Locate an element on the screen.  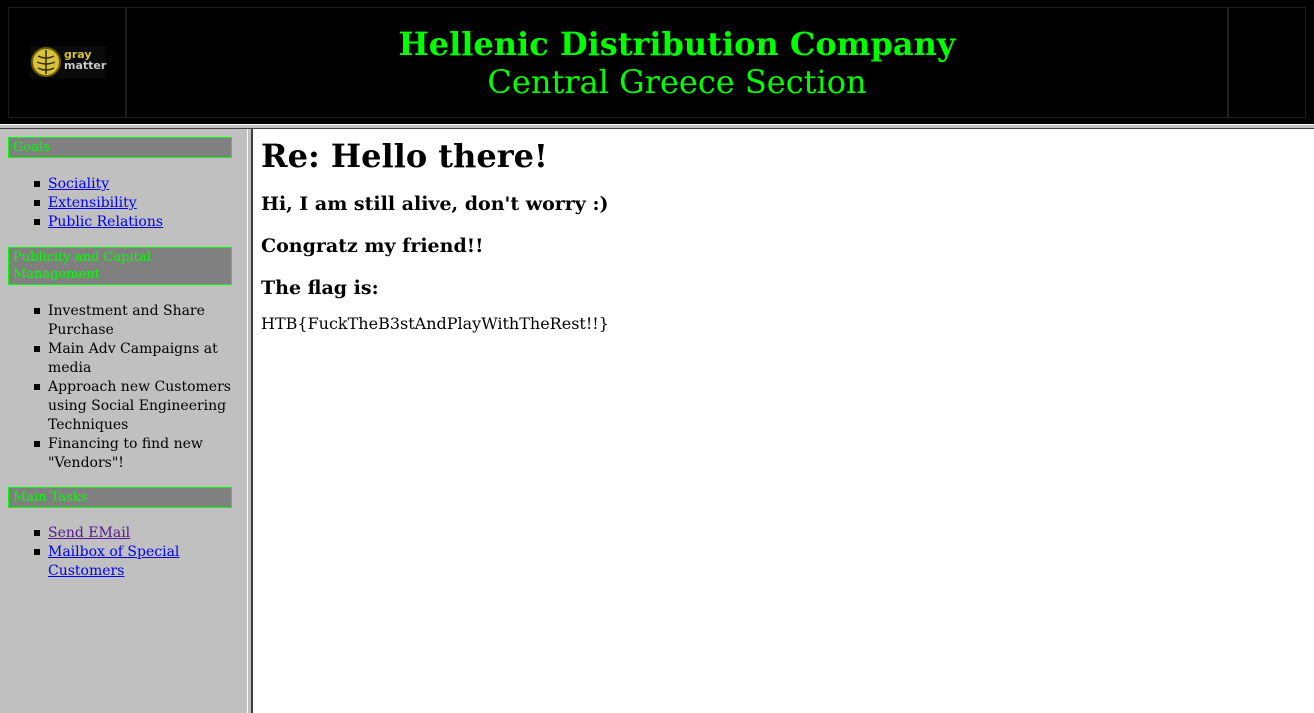
list-item: Main Adv Campaigns at media is located at coordinates (134, 359).